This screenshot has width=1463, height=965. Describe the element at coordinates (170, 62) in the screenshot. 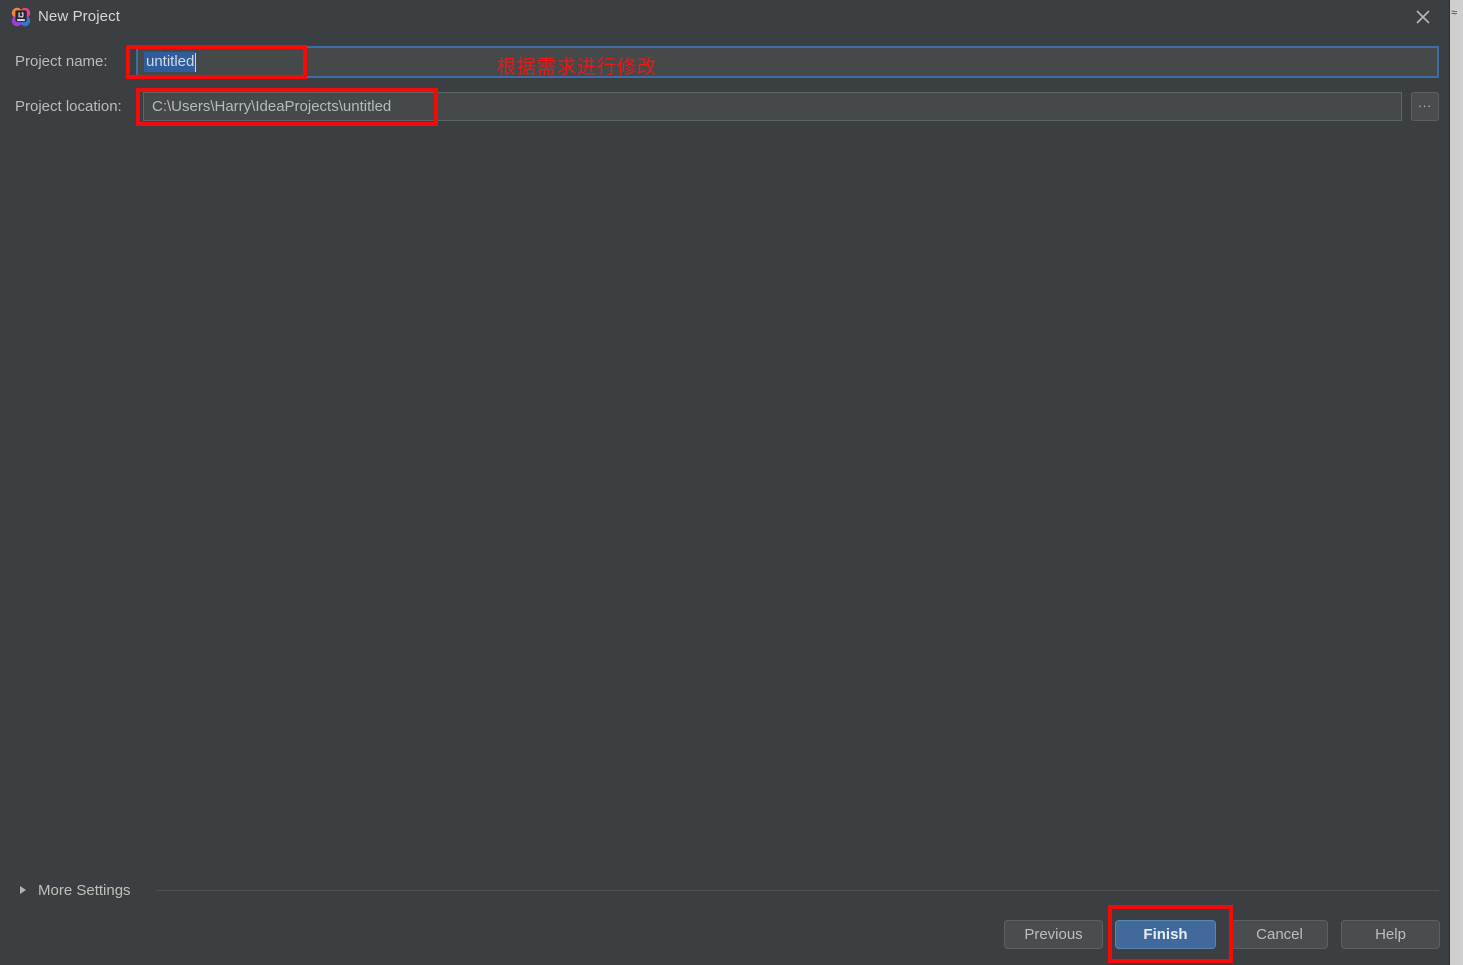

I see `project-name-value: untitled` at that location.